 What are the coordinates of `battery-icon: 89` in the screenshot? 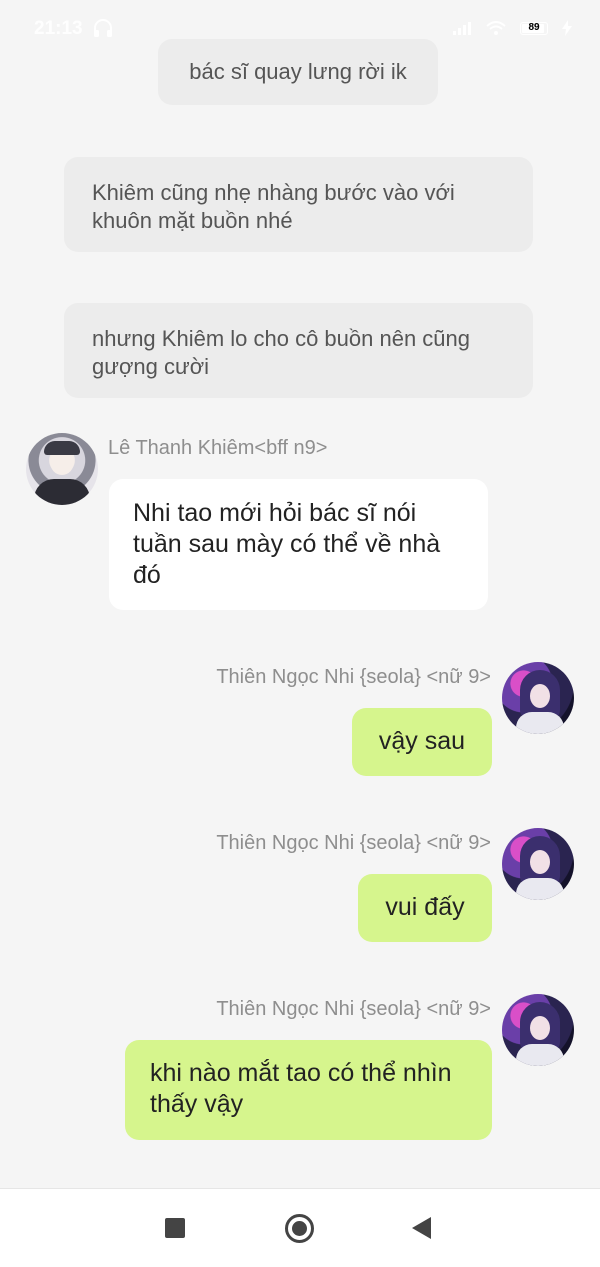 It's located at (534, 28).